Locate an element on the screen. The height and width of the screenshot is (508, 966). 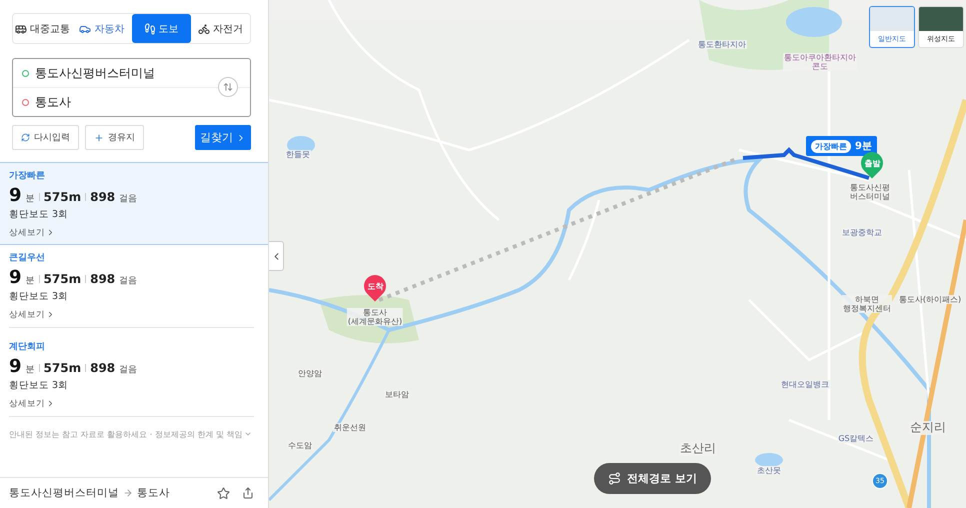
route-label: 큰길우선 is located at coordinates (27, 258).